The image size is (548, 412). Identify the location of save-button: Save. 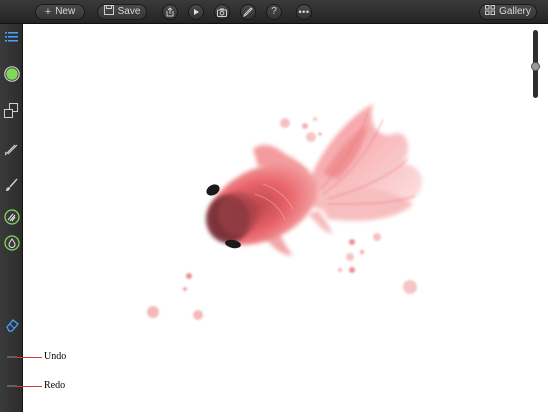
(122, 12).